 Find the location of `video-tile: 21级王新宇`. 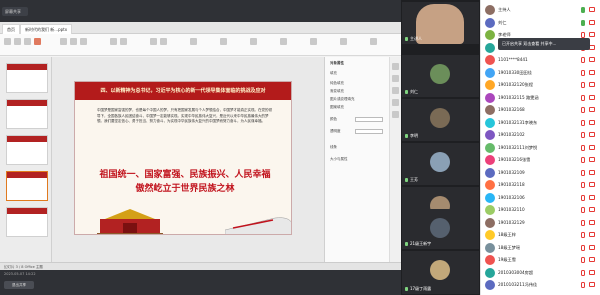

video-tile: 21级王新宇 is located at coordinates (440, 229).